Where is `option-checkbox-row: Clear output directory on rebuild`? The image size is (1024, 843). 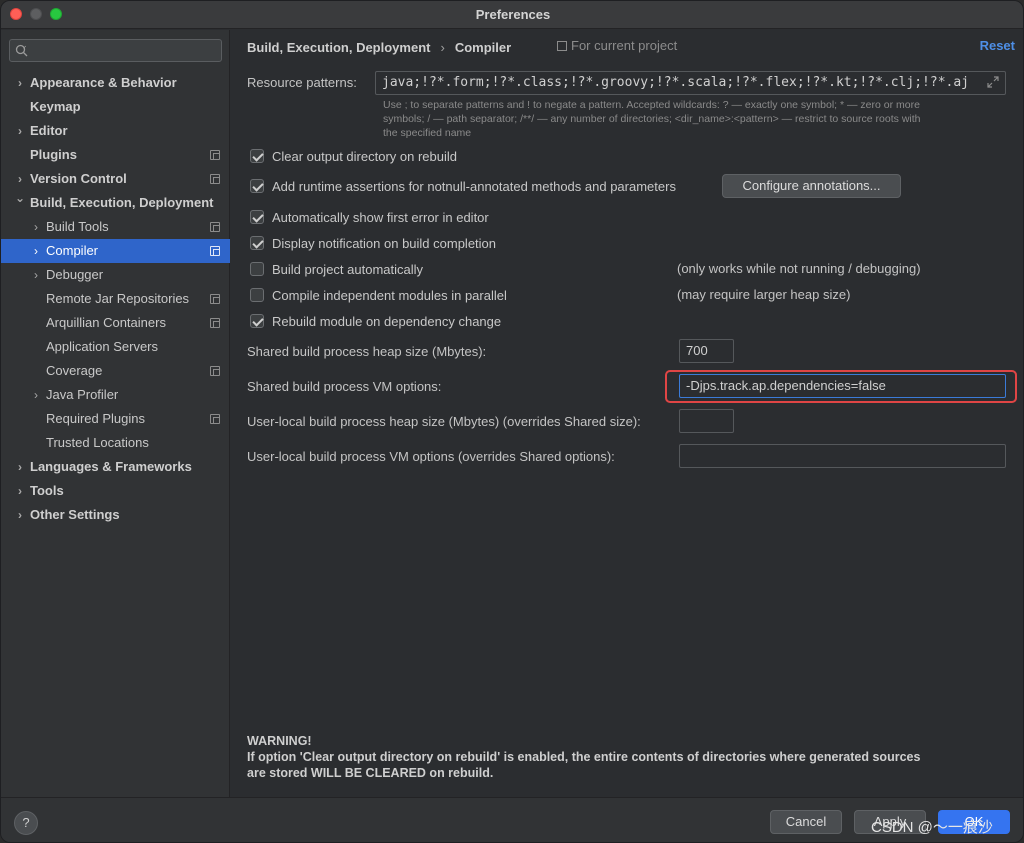 option-checkbox-row: Clear output directory on rebuild is located at coordinates (353, 156).